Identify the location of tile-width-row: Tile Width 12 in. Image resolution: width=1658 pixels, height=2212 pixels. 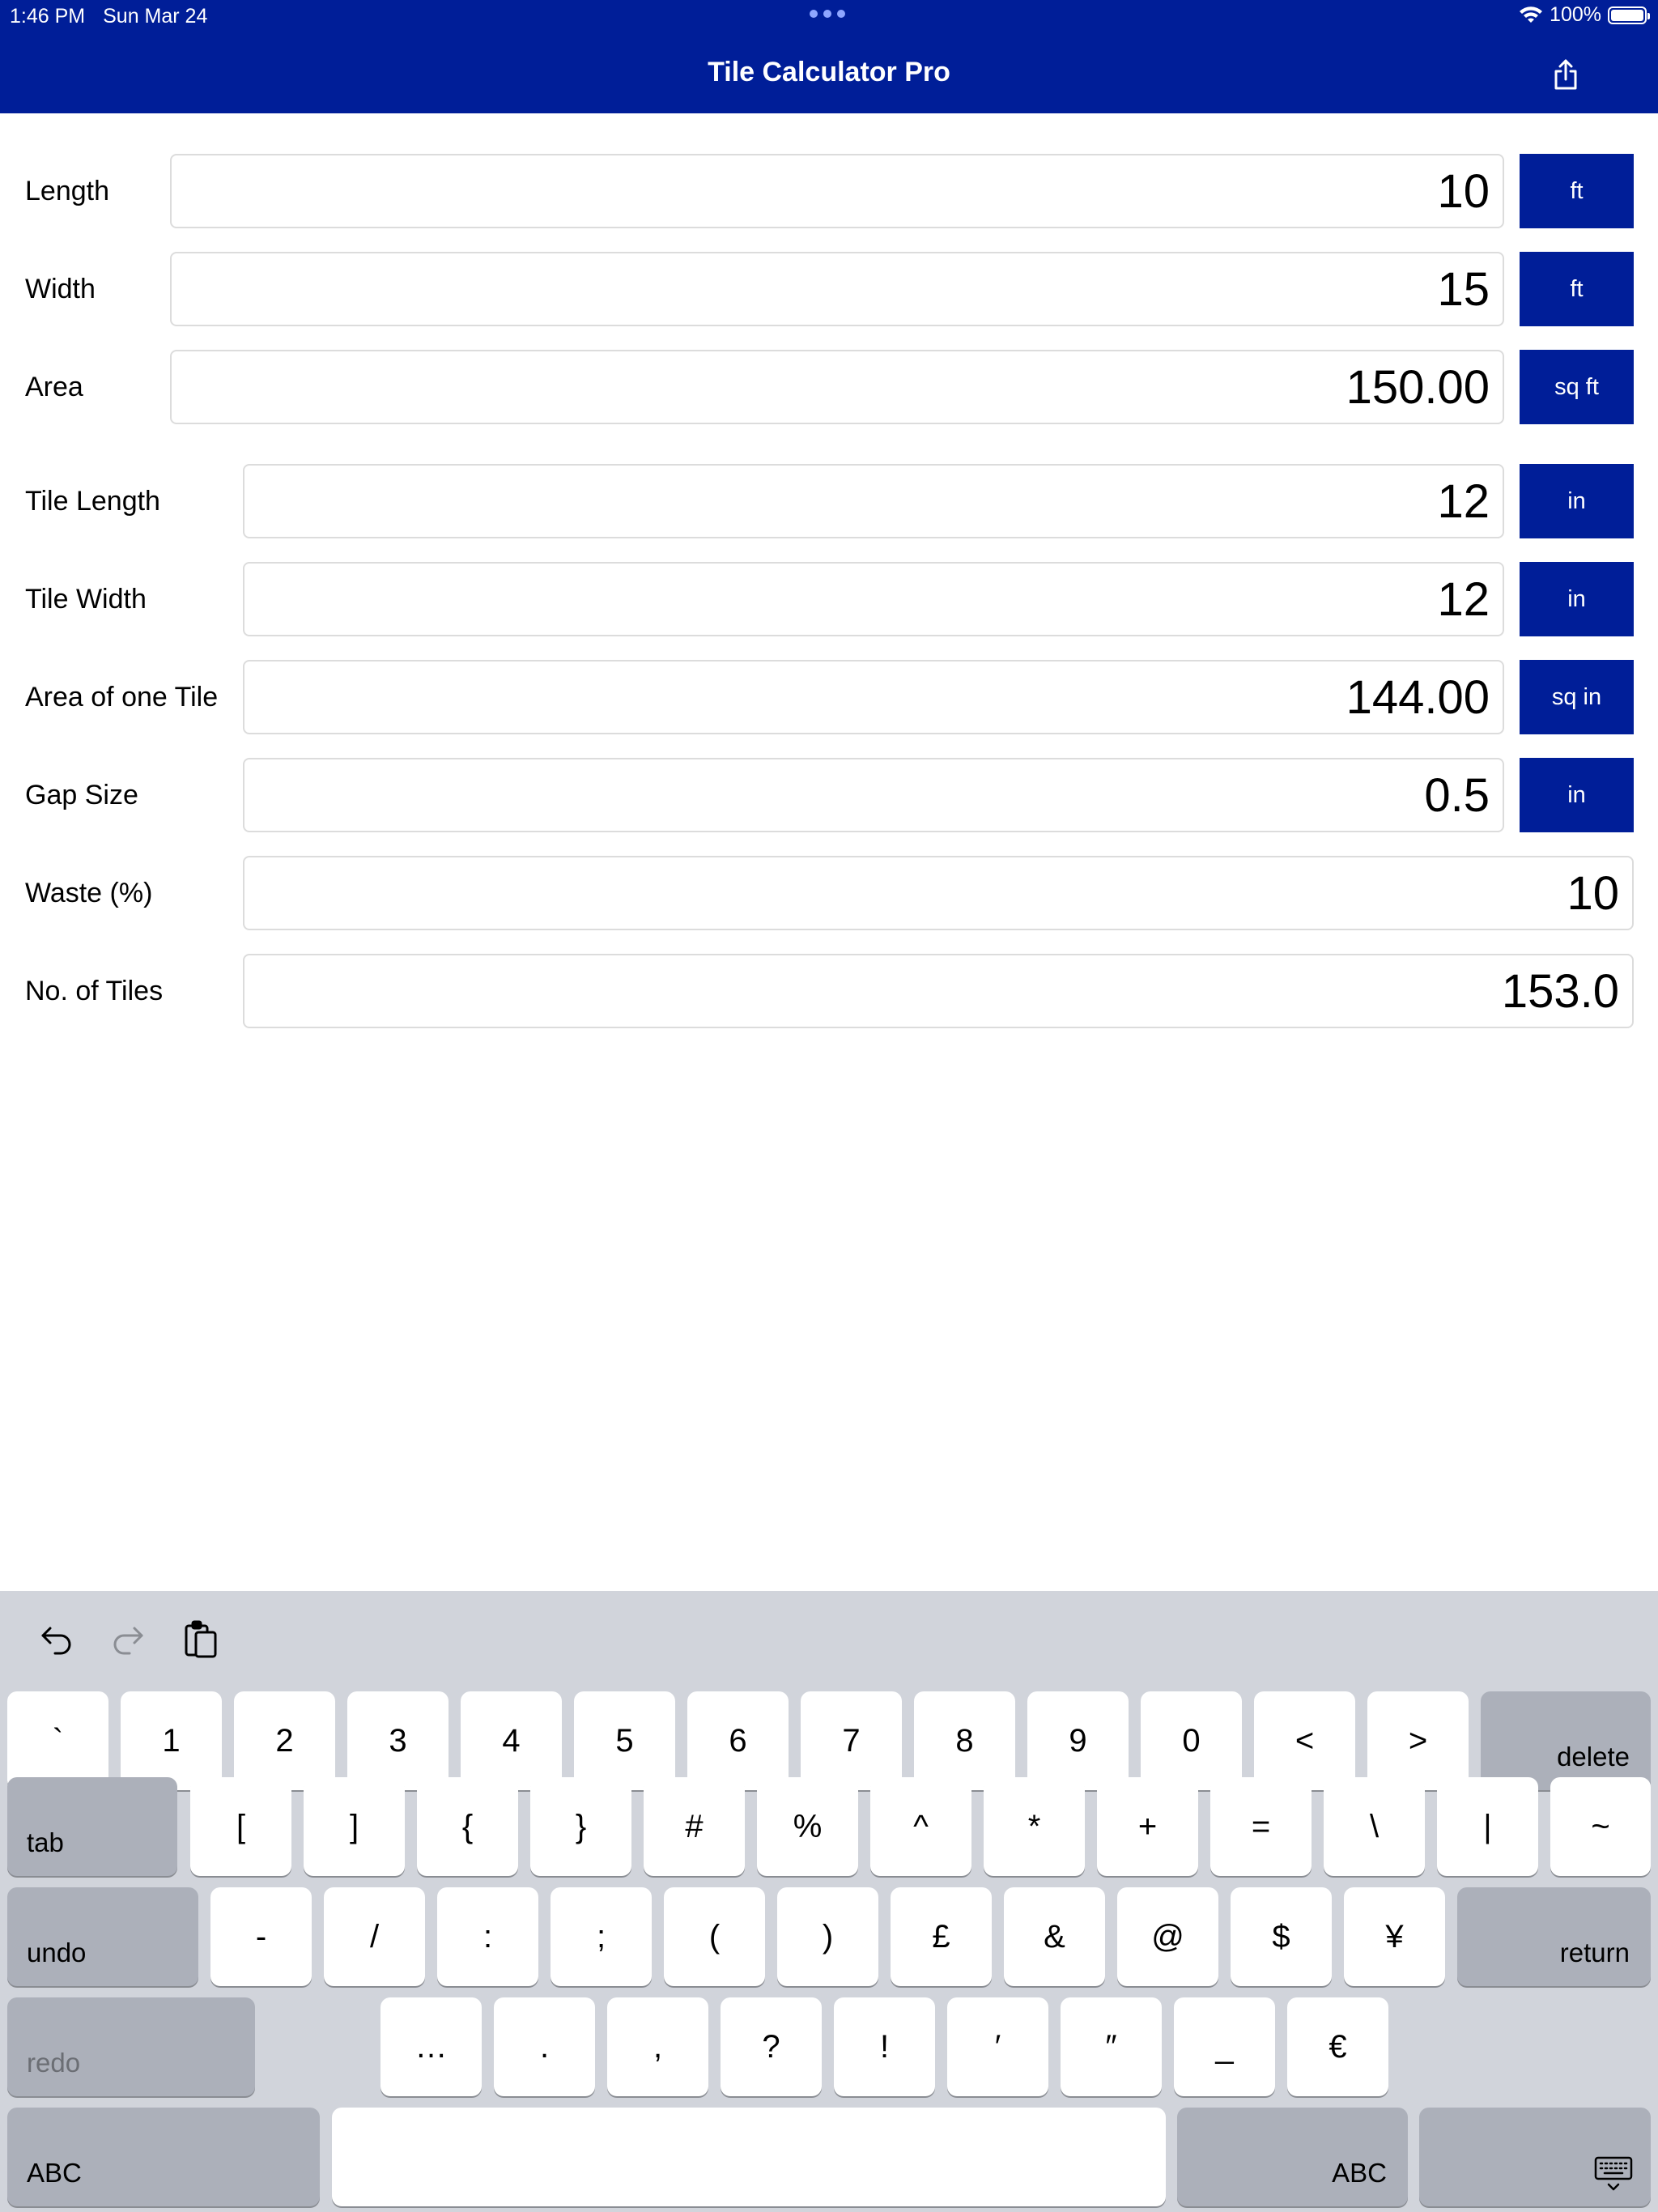
(829, 599).